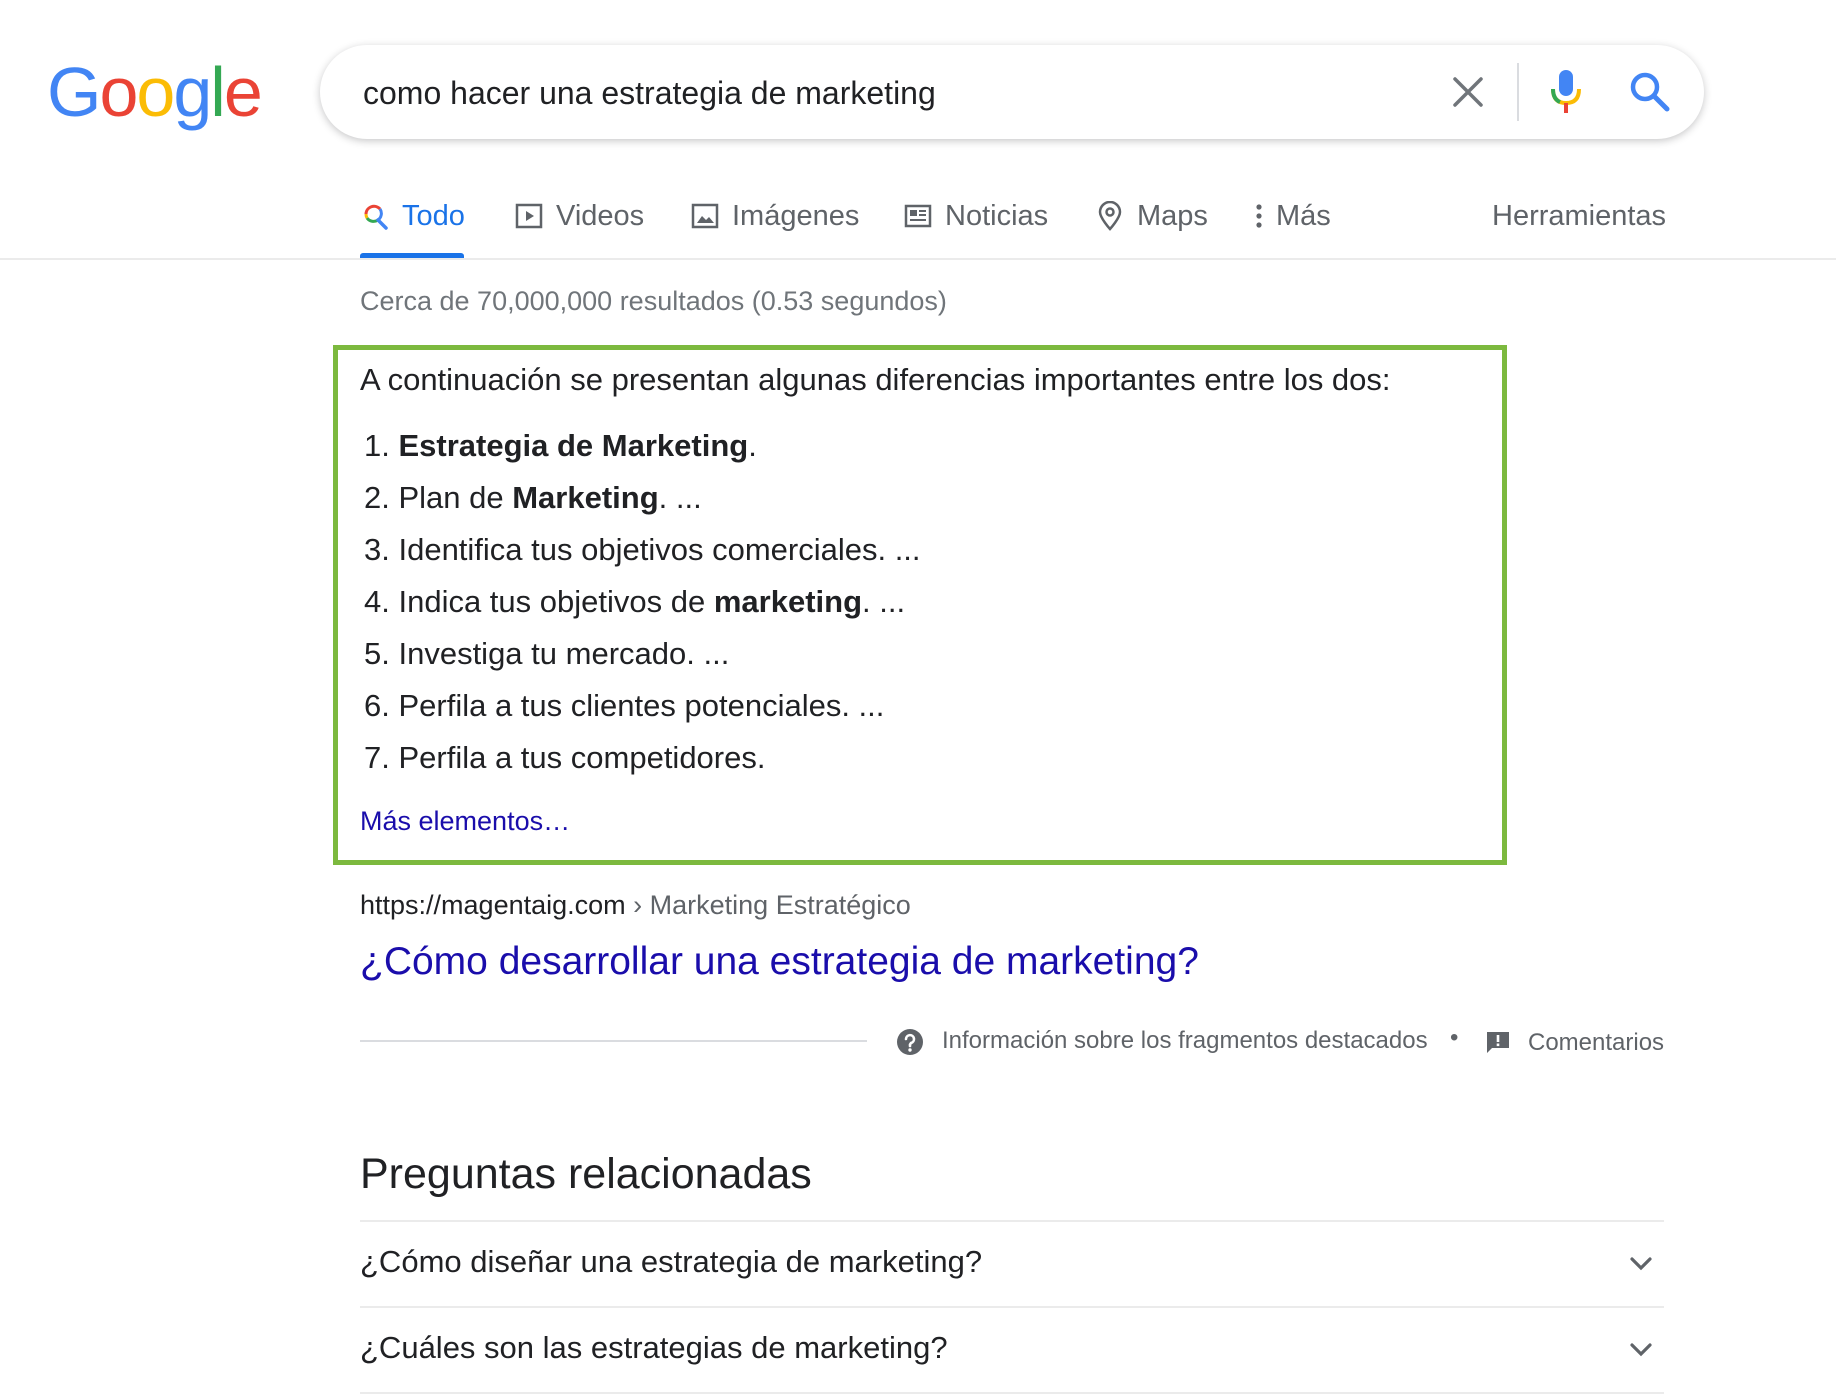 Image resolution: width=1836 pixels, height=1398 pixels. I want to click on search-button, so click(1650, 92).